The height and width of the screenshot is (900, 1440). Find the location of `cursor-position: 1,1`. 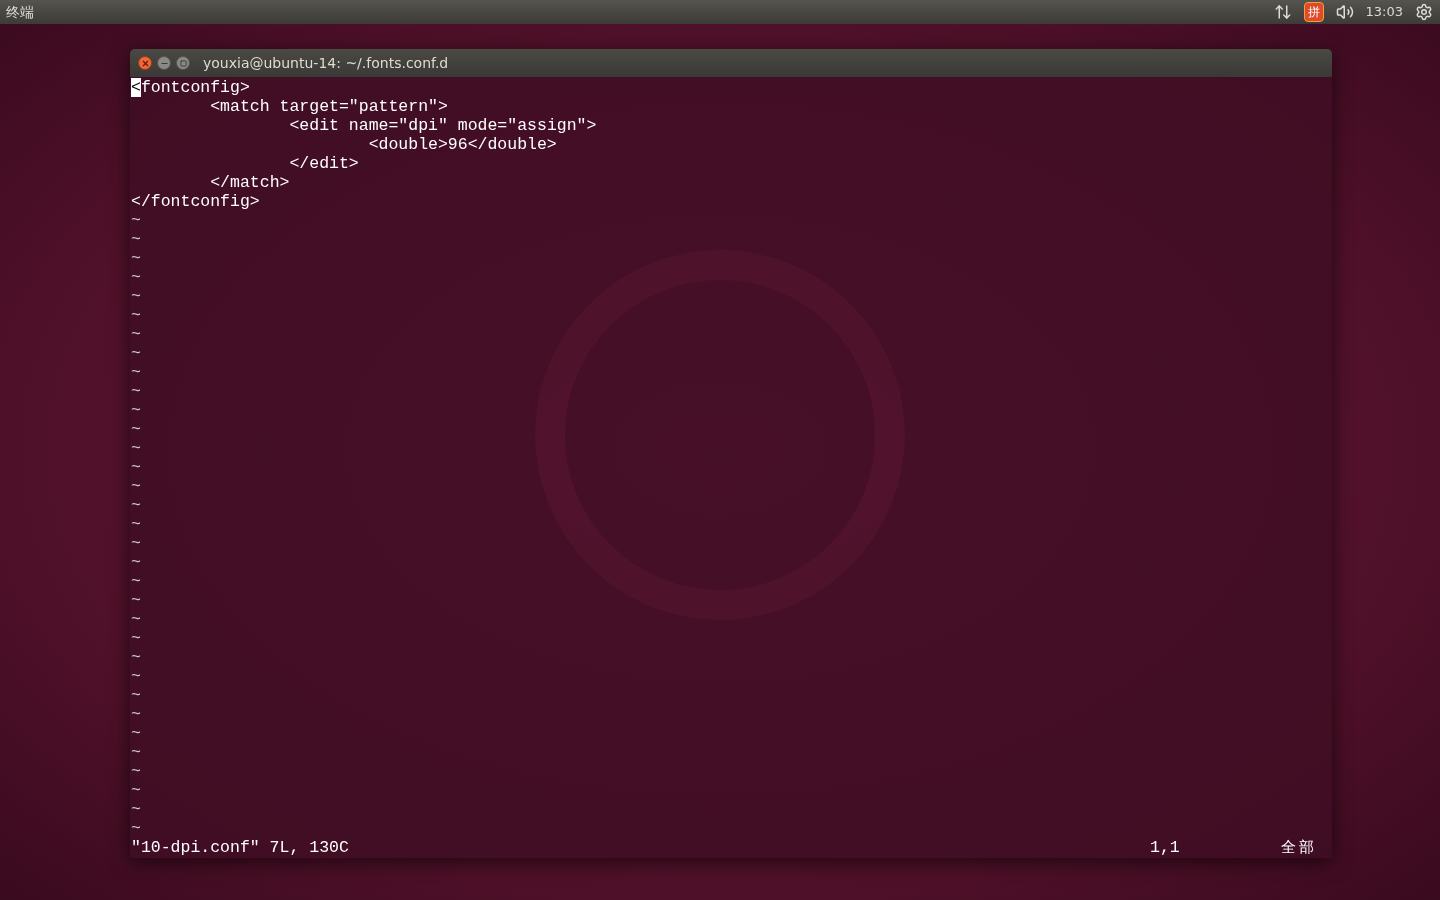

cursor-position: 1,1 is located at coordinates (1165, 847).